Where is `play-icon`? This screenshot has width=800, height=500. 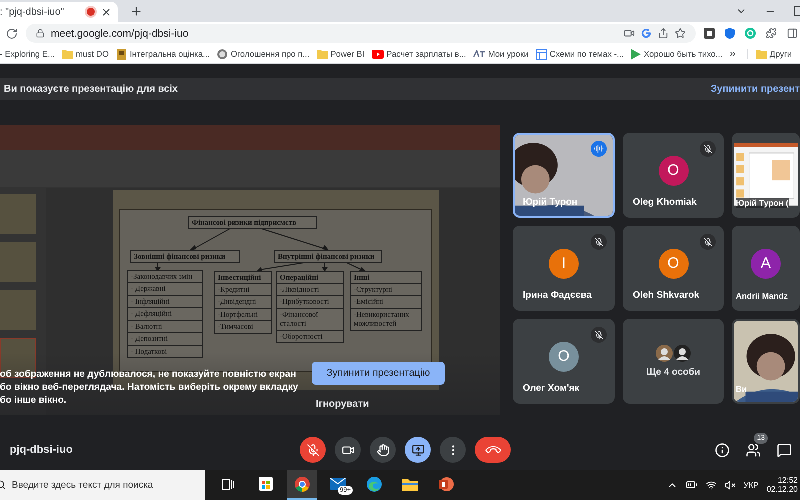
play-icon is located at coordinates (636, 54).